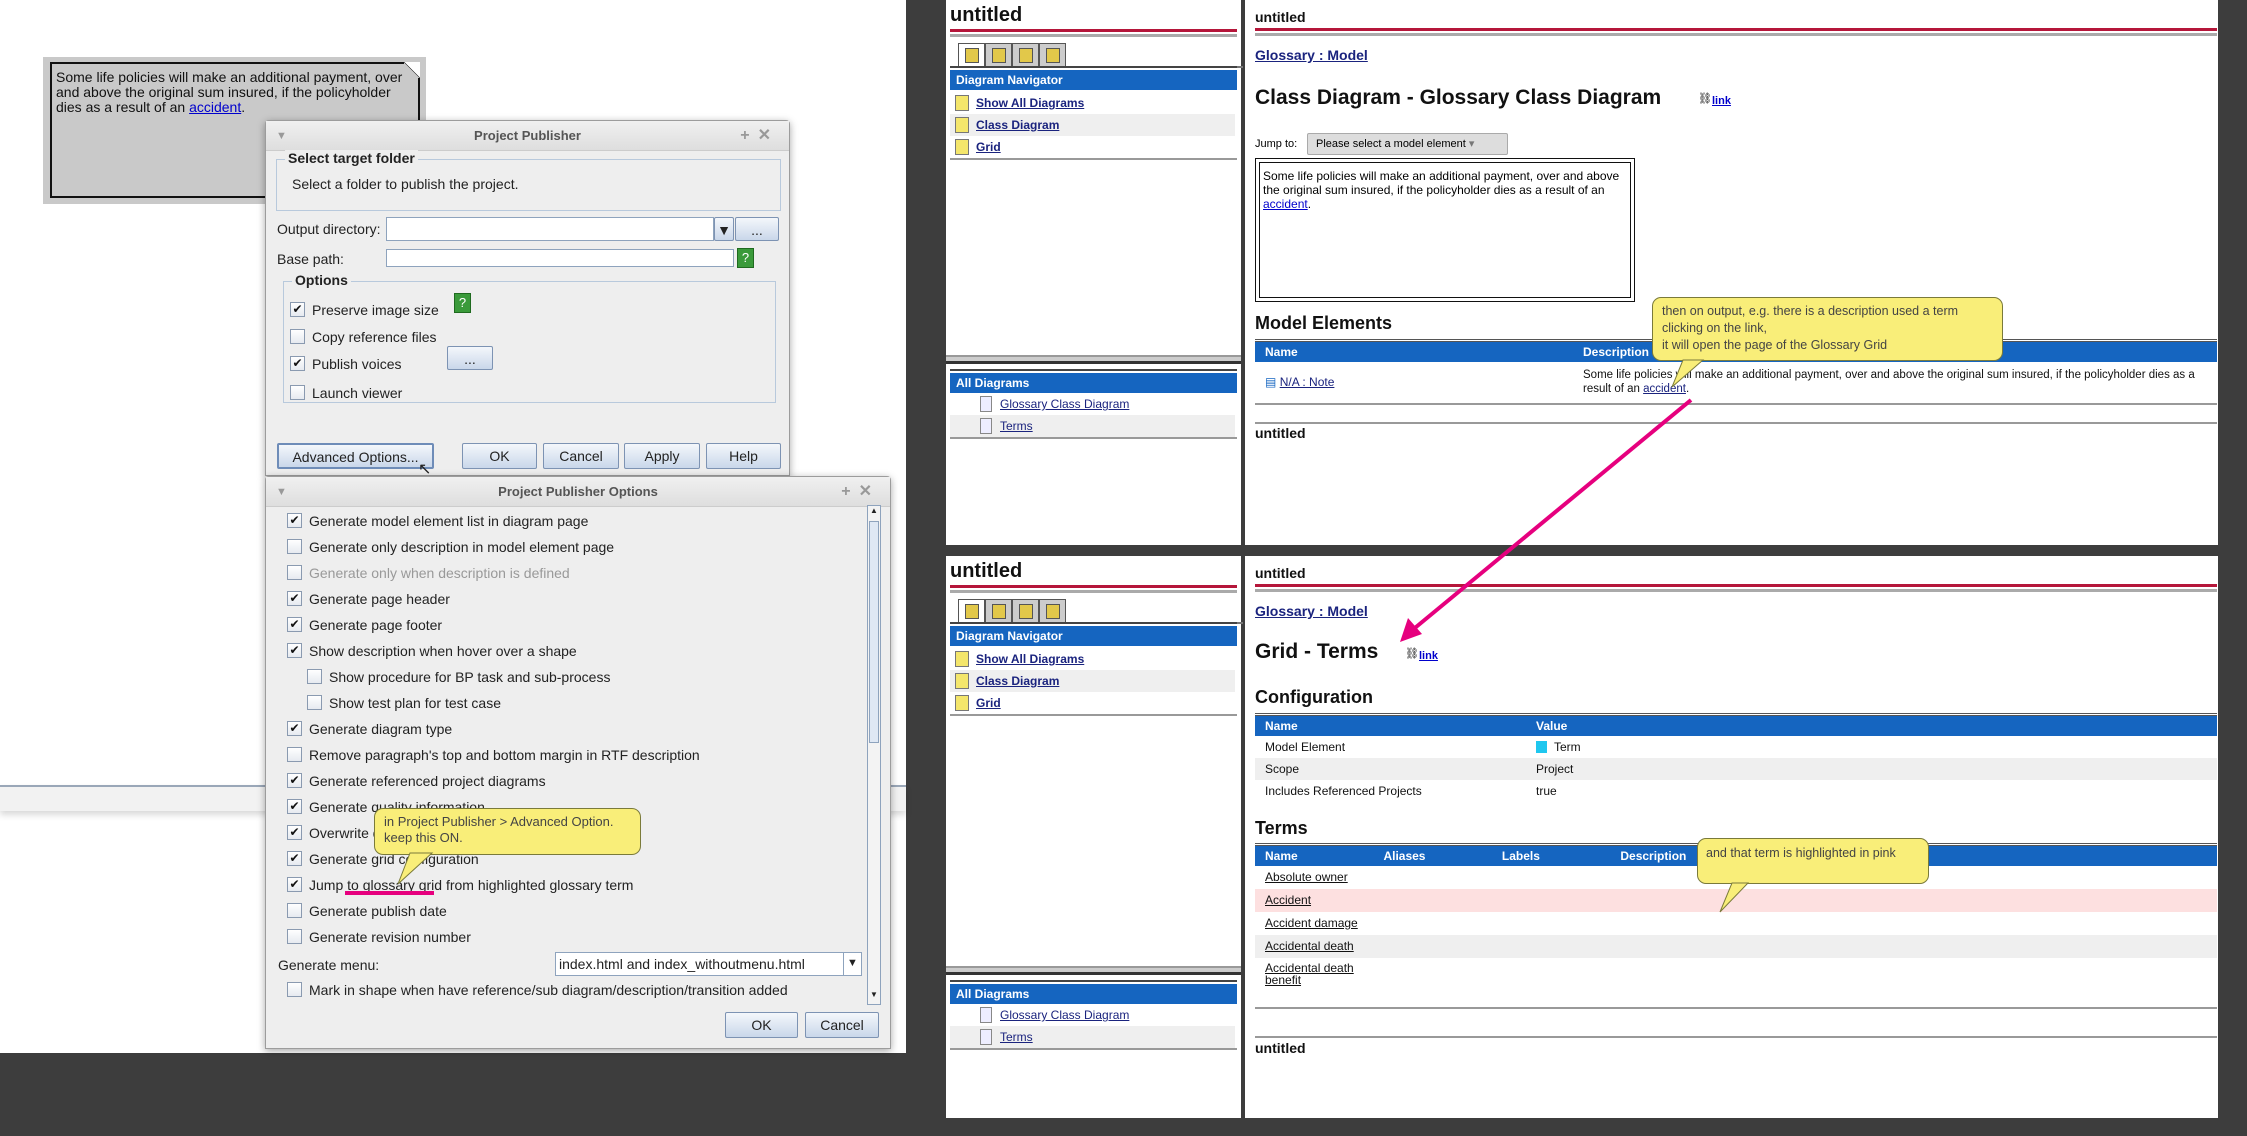  I want to click on terms-heading: Terms, so click(1281, 828).